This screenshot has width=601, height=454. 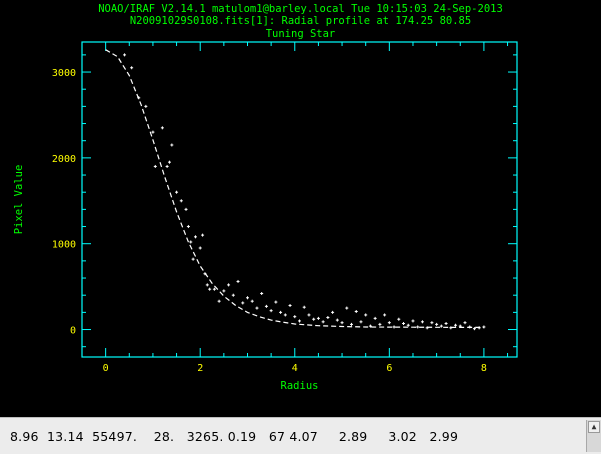 What do you see at coordinates (64, 159) in the screenshot?
I see `y-tick-label: 2000` at bounding box center [64, 159].